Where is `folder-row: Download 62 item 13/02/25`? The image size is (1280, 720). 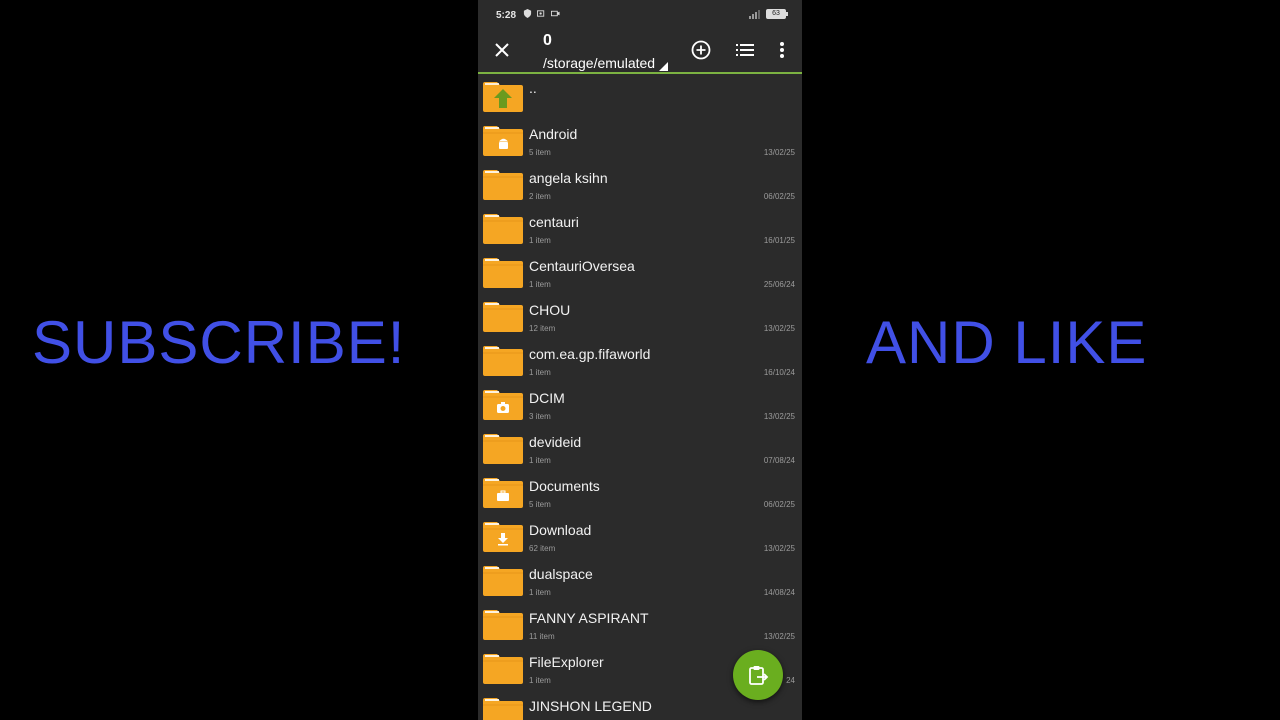
folder-row: Download 62 item 13/02/25 is located at coordinates (640, 536).